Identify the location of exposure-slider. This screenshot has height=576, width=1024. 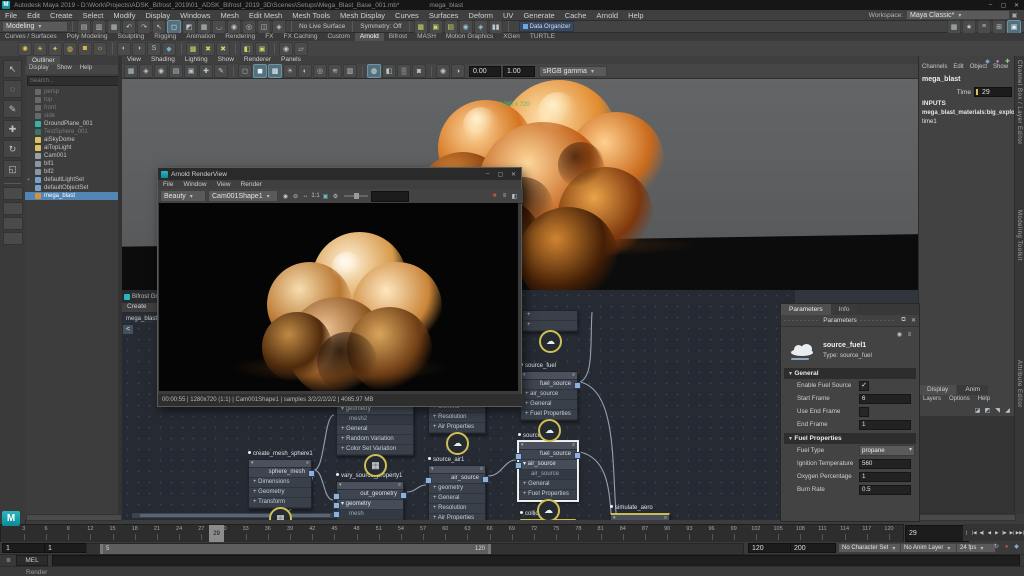
(356, 196).